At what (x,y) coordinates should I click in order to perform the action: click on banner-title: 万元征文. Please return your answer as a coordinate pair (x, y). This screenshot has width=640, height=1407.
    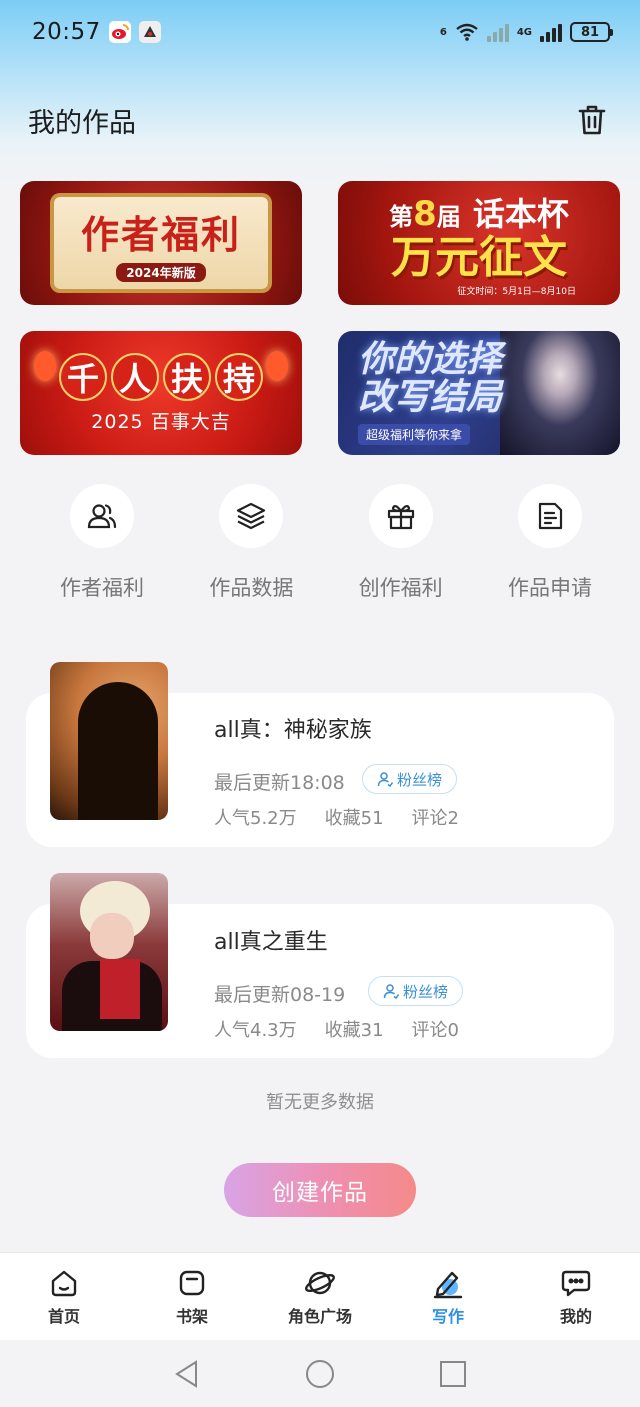
    Looking at the image, I should click on (479, 258).